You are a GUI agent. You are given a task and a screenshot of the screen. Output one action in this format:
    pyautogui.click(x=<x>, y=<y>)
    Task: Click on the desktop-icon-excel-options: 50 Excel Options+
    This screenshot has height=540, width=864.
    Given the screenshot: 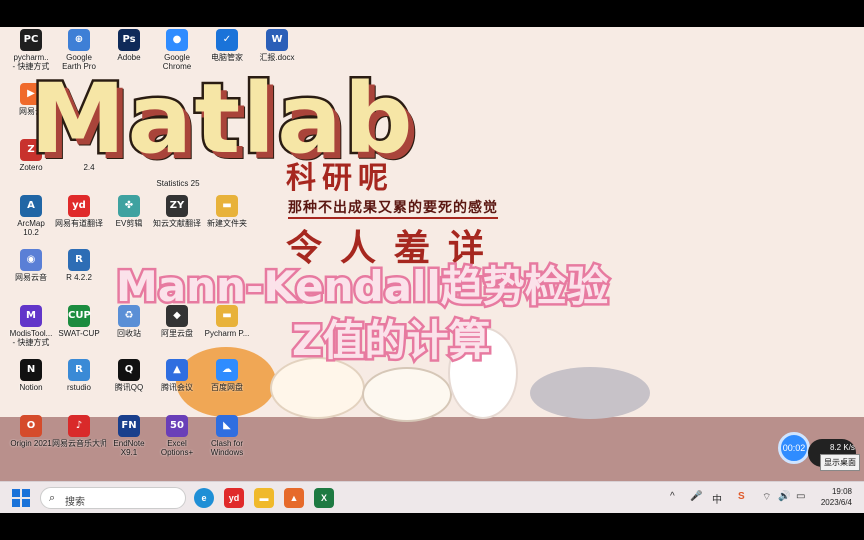 What is the action you would take?
    pyautogui.click(x=177, y=440)
    